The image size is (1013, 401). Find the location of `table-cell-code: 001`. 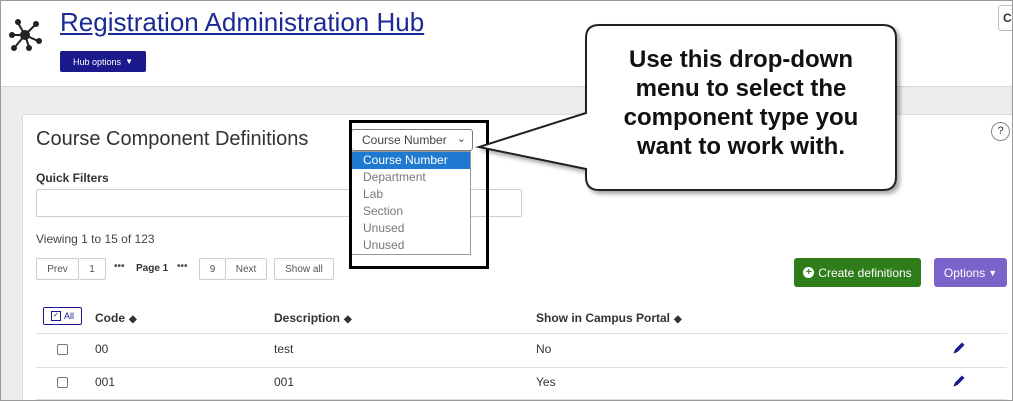

table-cell-code: 001 is located at coordinates (105, 382).